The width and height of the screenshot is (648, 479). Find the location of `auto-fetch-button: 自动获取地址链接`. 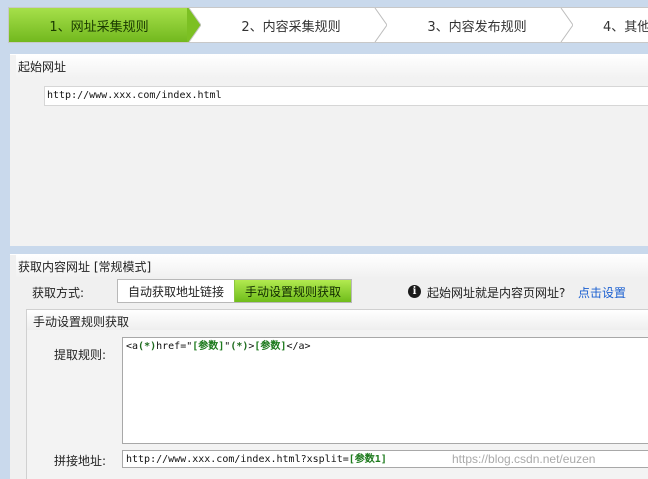

auto-fetch-button: 自动获取地址链接 is located at coordinates (176, 291).